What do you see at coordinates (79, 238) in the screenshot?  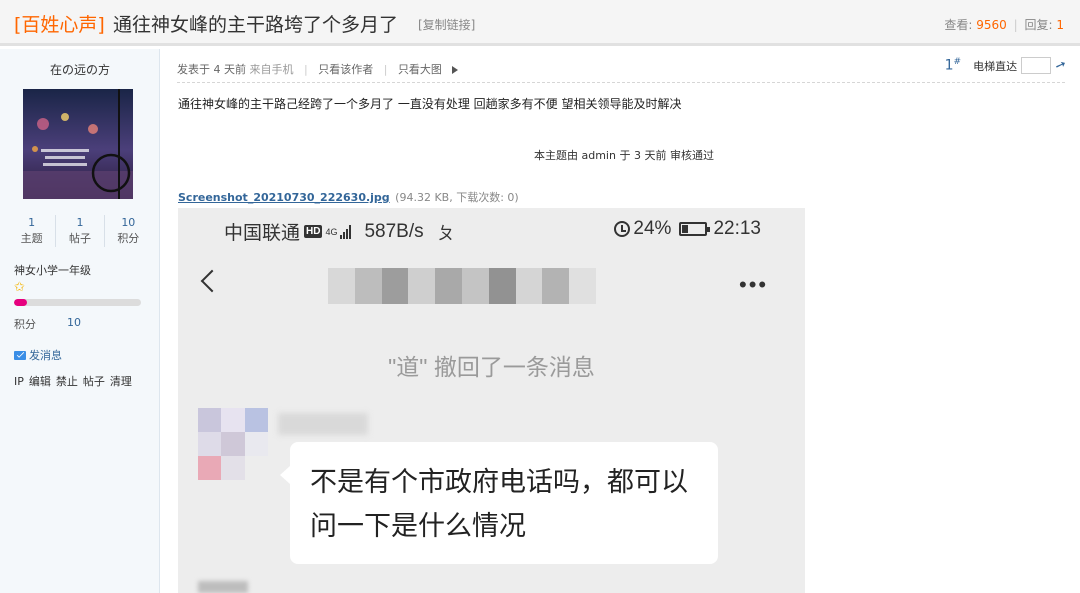 I see `stat-label: 帖子` at bounding box center [79, 238].